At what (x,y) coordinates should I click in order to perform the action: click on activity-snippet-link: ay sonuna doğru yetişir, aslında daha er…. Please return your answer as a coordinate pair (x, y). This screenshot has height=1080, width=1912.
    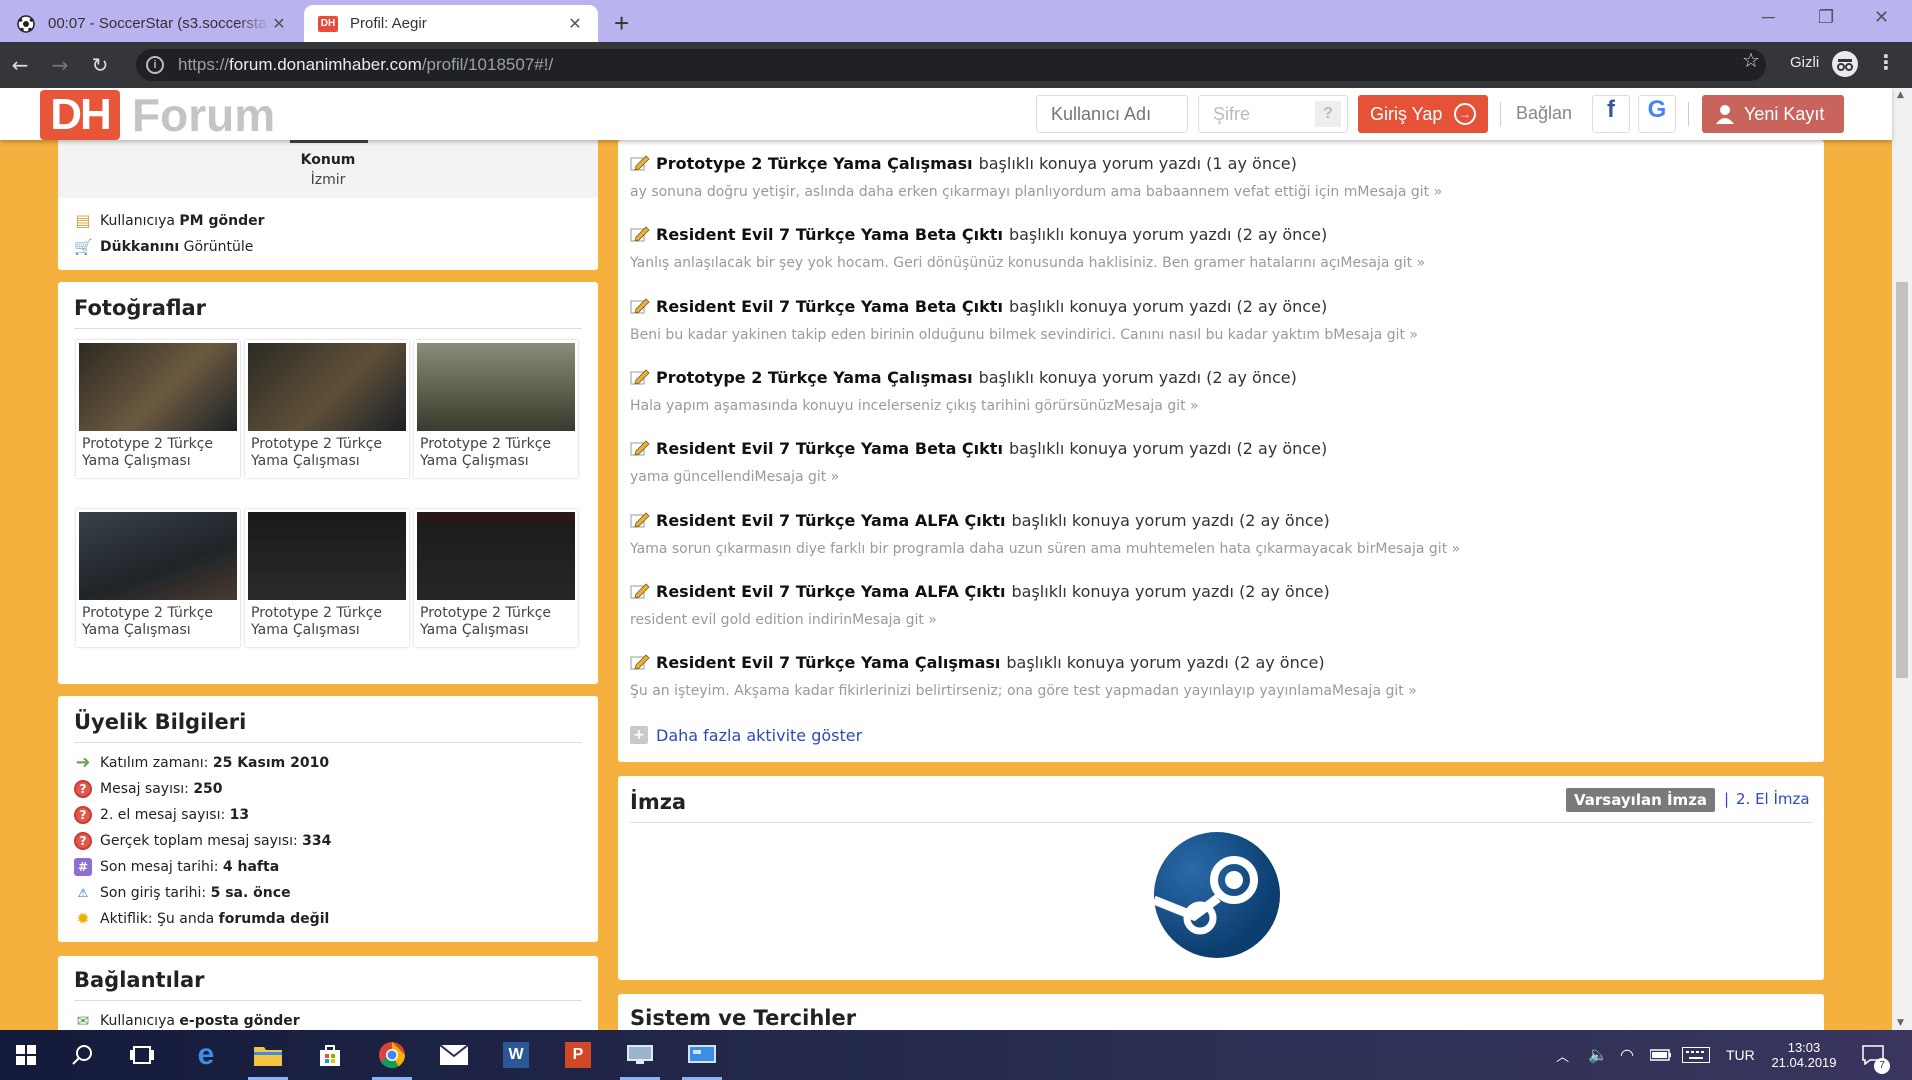
    Looking at the image, I should click on (1210, 192).